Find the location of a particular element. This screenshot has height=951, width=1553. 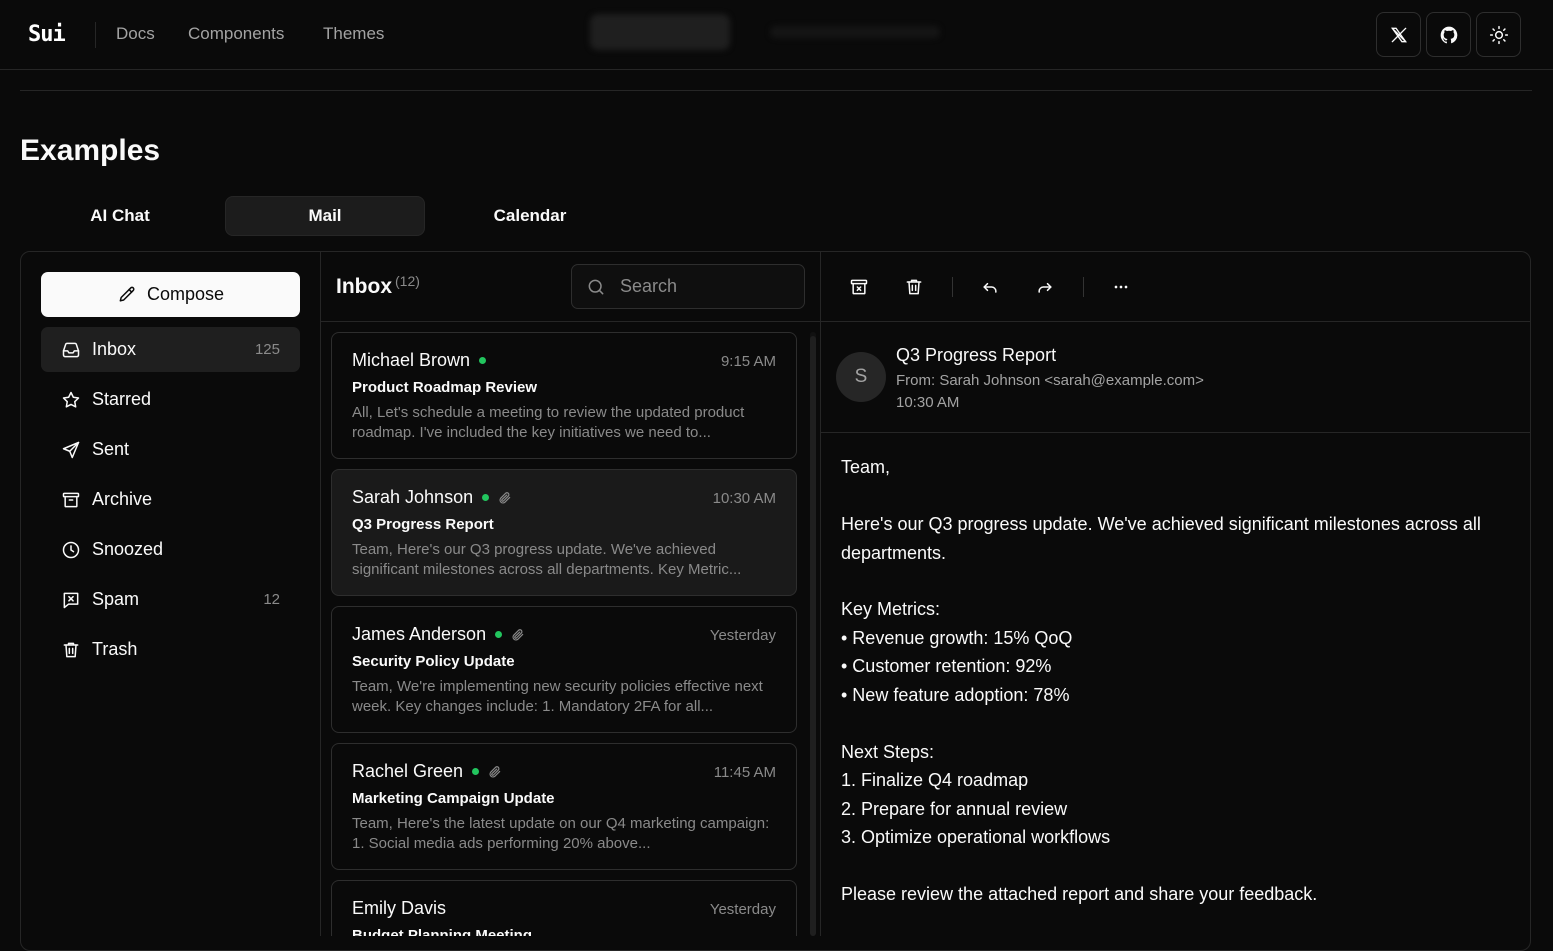

email-time: 11:45 AM is located at coordinates (744, 772).